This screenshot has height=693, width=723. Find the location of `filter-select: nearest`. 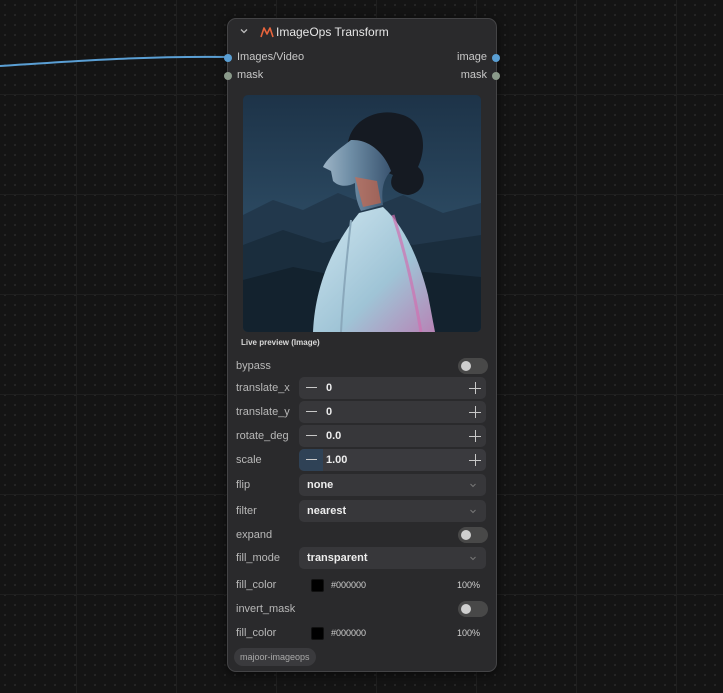

filter-select: nearest is located at coordinates (392, 511).